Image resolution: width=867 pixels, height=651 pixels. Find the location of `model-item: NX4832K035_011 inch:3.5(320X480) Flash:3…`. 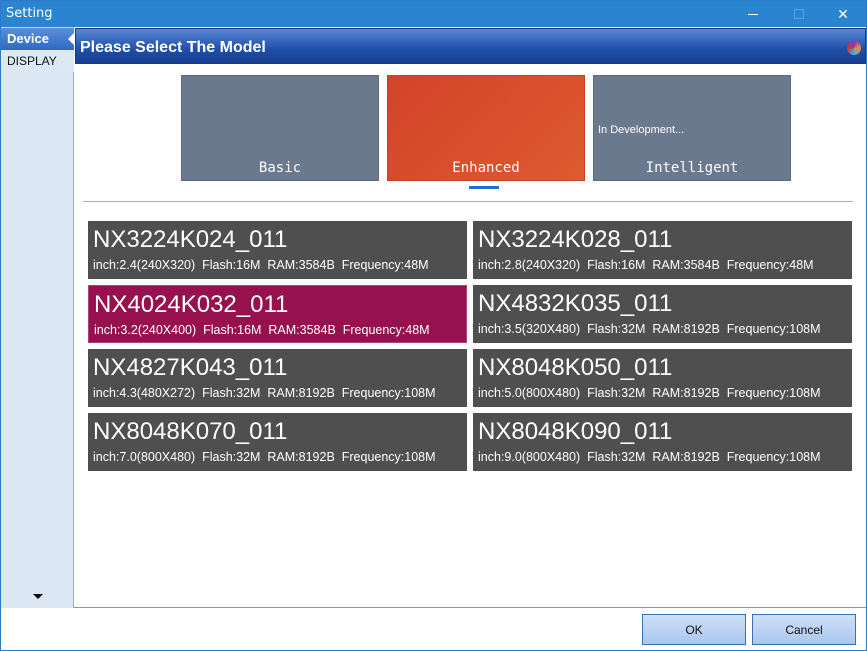

model-item: NX4832K035_011 inch:3.5(320X480) Flash:3… is located at coordinates (662, 314).